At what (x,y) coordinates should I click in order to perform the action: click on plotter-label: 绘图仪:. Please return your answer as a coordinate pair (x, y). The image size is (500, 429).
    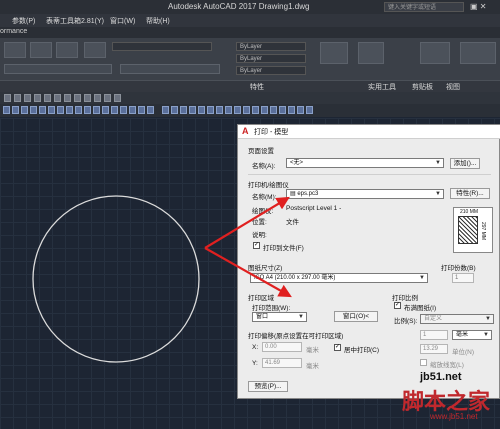
    Looking at the image, I should click on (263, 211).